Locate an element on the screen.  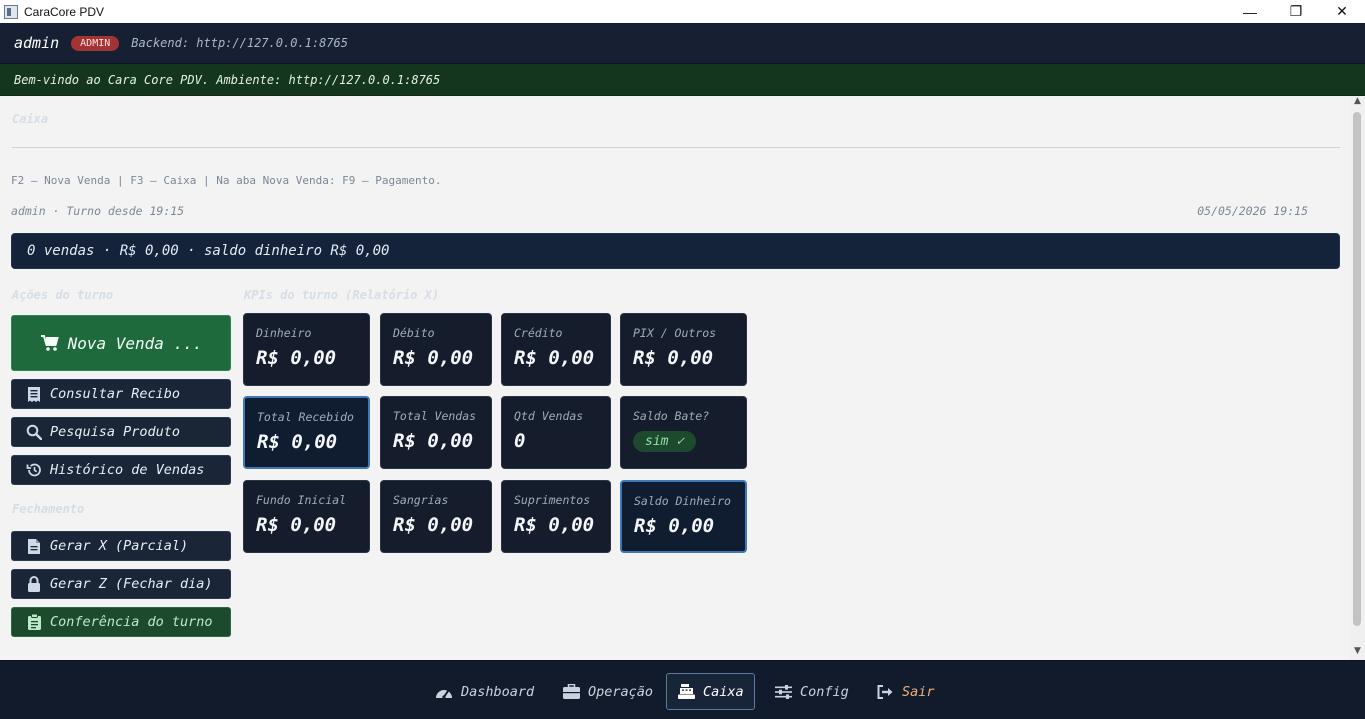
shift-info: admin · Turno desde 19:15 is located at coordinates (98, 211).